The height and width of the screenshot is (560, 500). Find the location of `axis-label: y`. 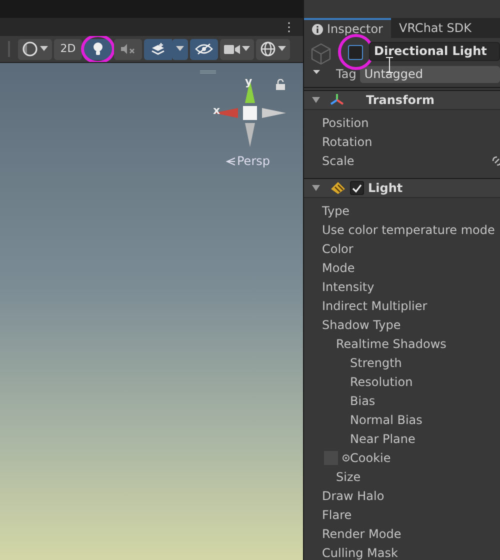

axis-label: y is located at coordinates (248, 82).